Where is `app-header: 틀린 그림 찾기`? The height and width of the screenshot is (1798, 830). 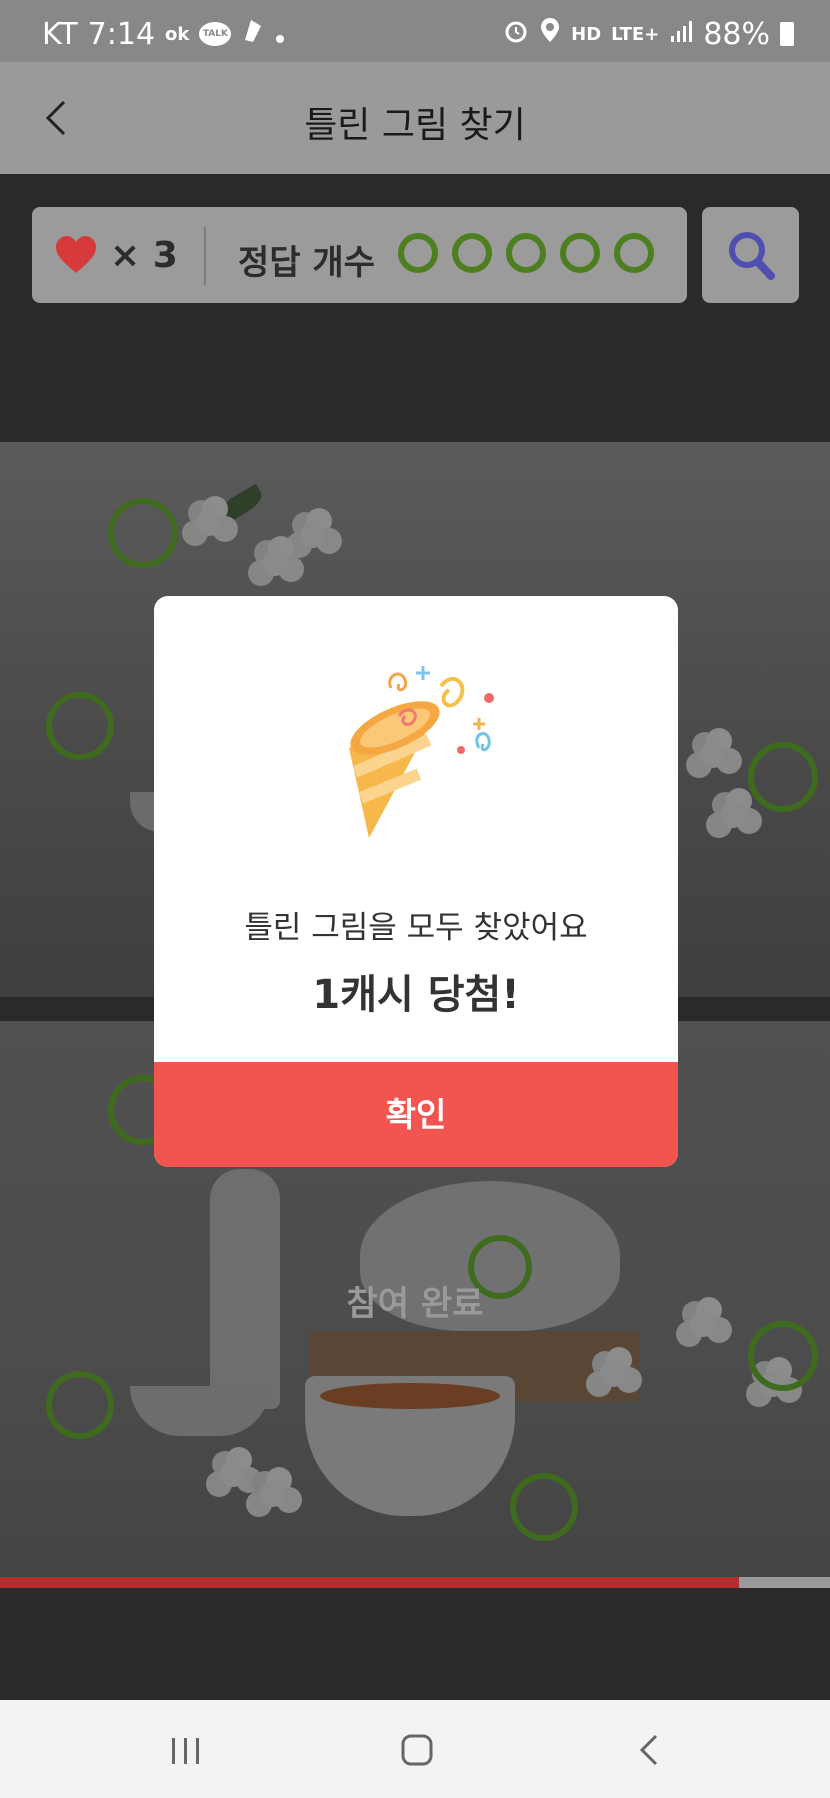
app-header: 틀린 그림 찾기 is located at coordinates (415, 118).